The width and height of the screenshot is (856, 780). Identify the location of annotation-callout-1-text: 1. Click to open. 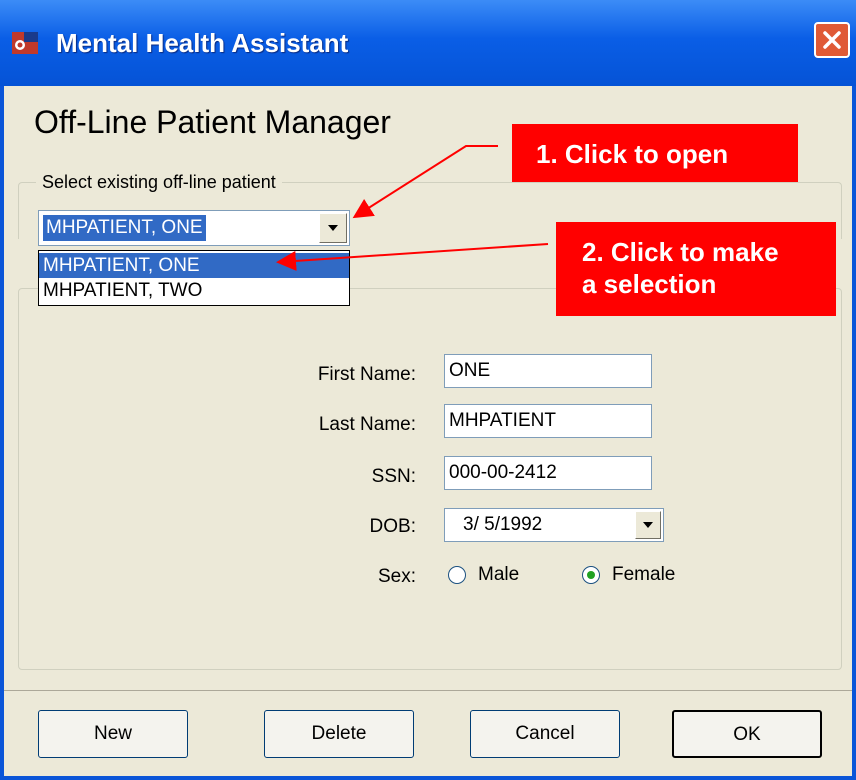
(632, 154).